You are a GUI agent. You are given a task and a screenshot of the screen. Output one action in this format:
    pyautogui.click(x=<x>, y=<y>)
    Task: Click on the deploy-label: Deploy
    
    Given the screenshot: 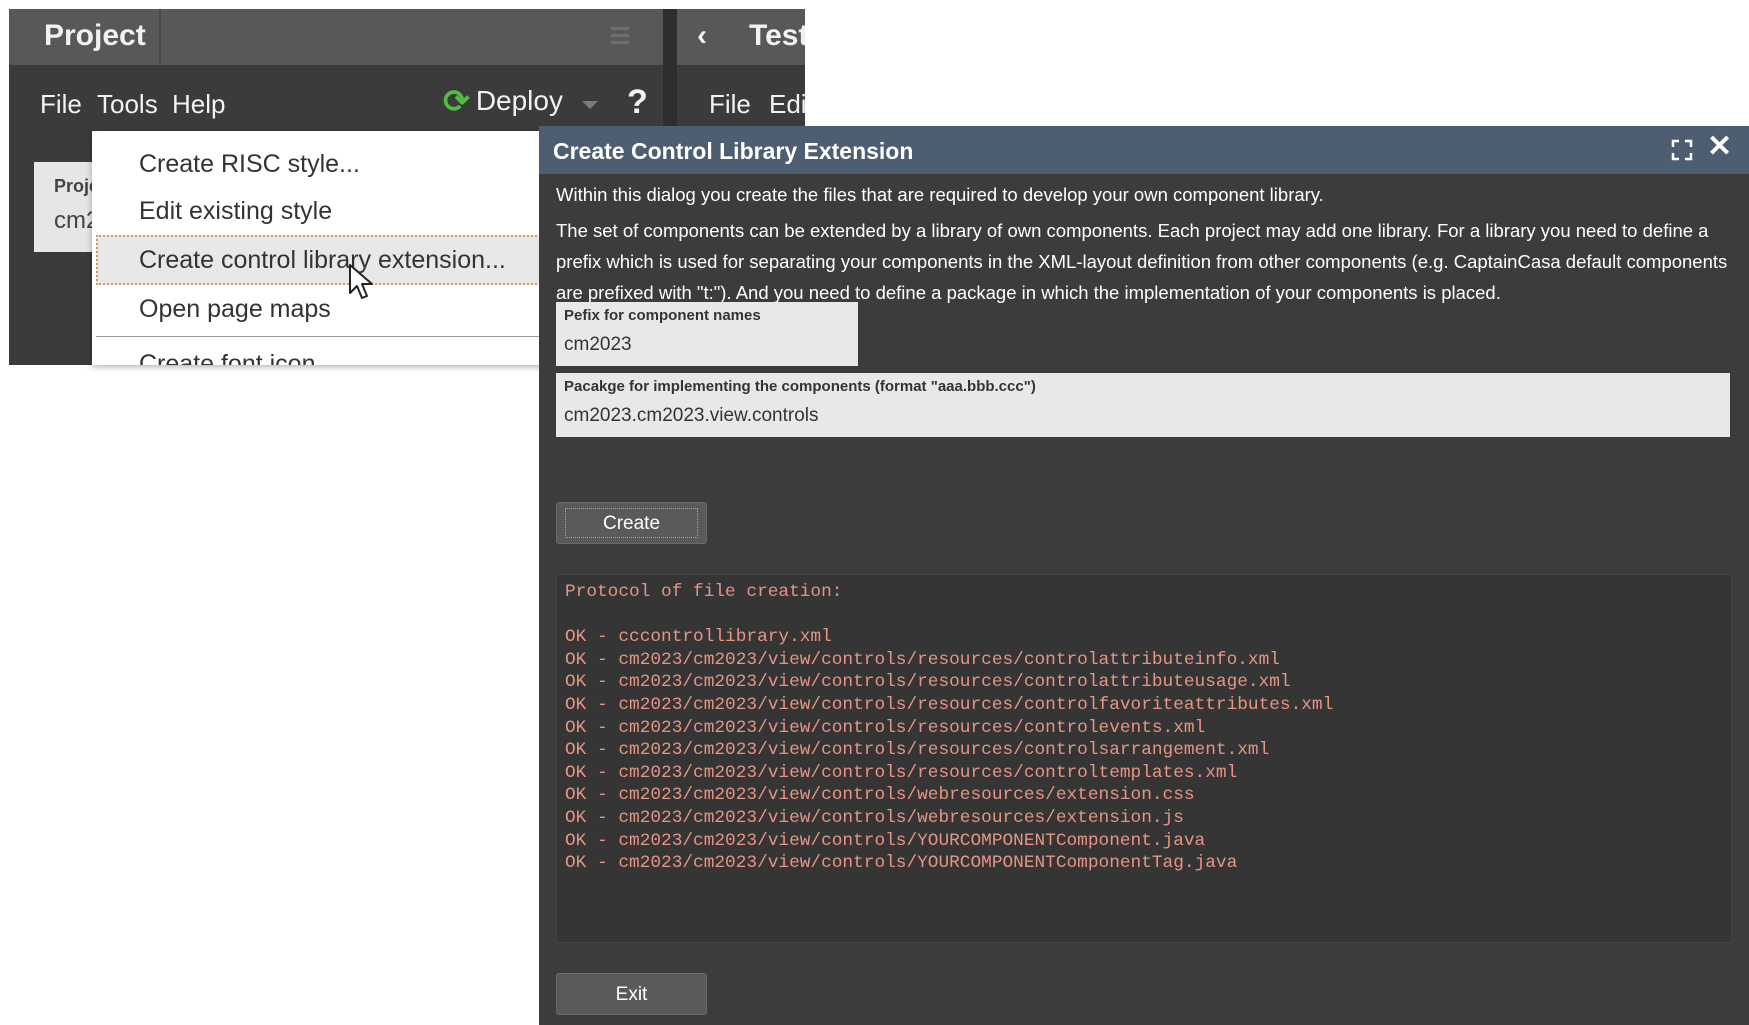 What is the action you would take?
    pyautogui.click(x=519, y=100)
    